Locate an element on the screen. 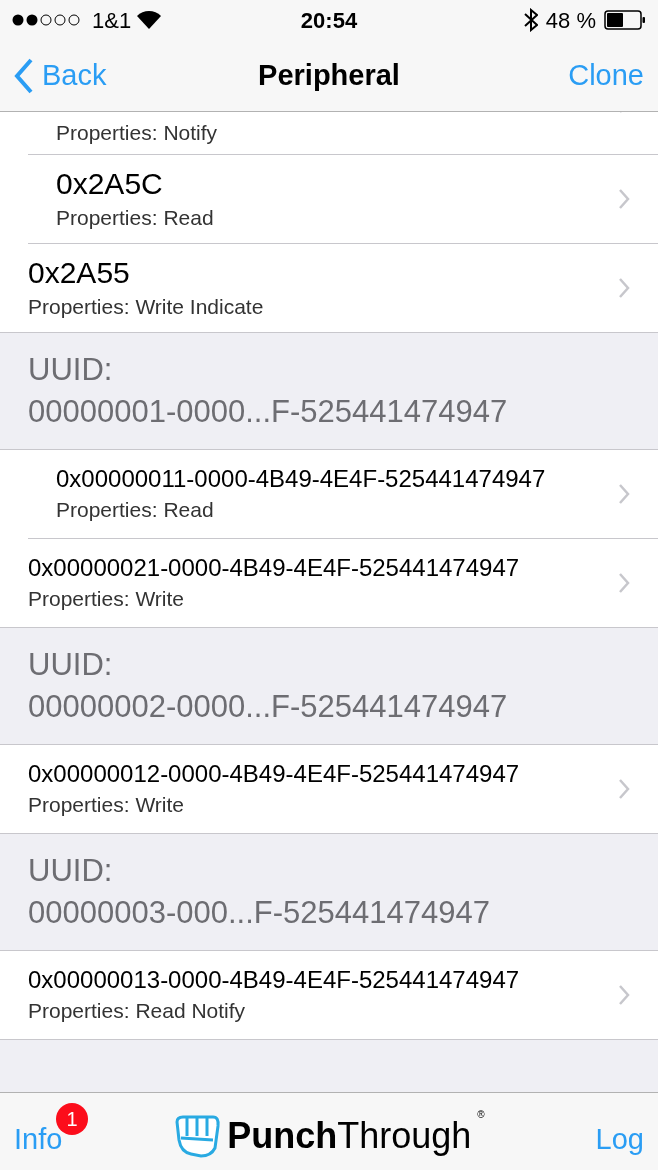 The height and width of the screenshot is (1170, 658). service-uuid: 00000002-0000...F-525441474947 is located at coordinates (268, 707).